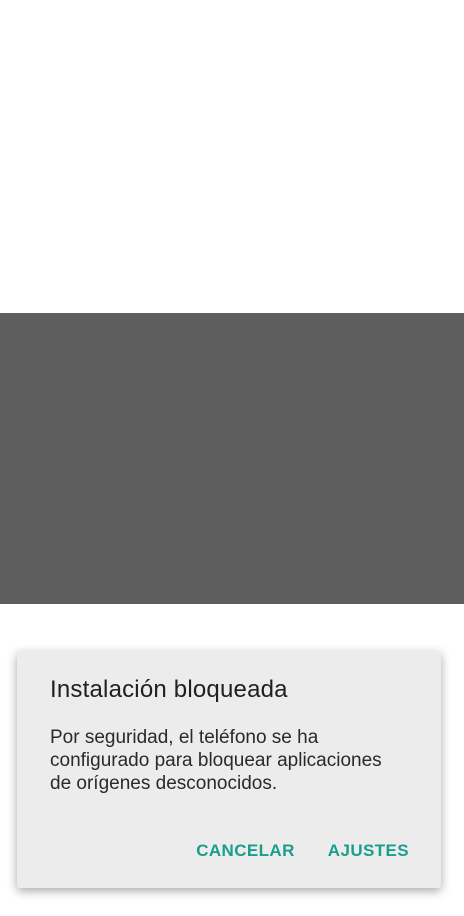 This screenshot has width=464, height=916. I want to click on dialog-actions: CANCELAR AJUSTES, so click(302, 851).